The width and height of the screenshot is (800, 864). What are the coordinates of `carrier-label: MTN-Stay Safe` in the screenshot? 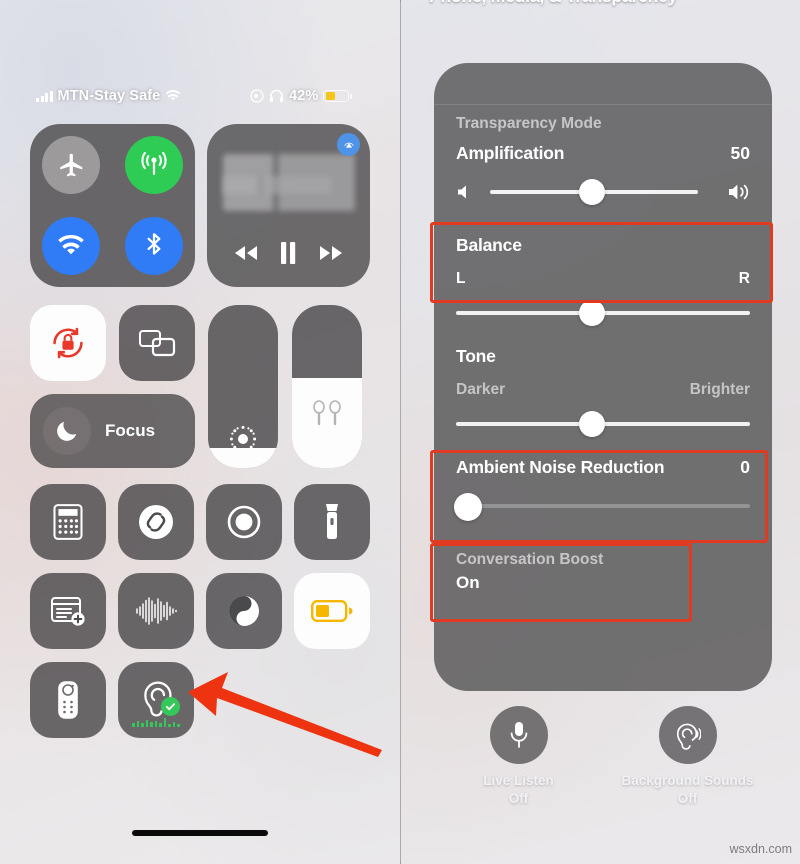 It's located at (109, 96).